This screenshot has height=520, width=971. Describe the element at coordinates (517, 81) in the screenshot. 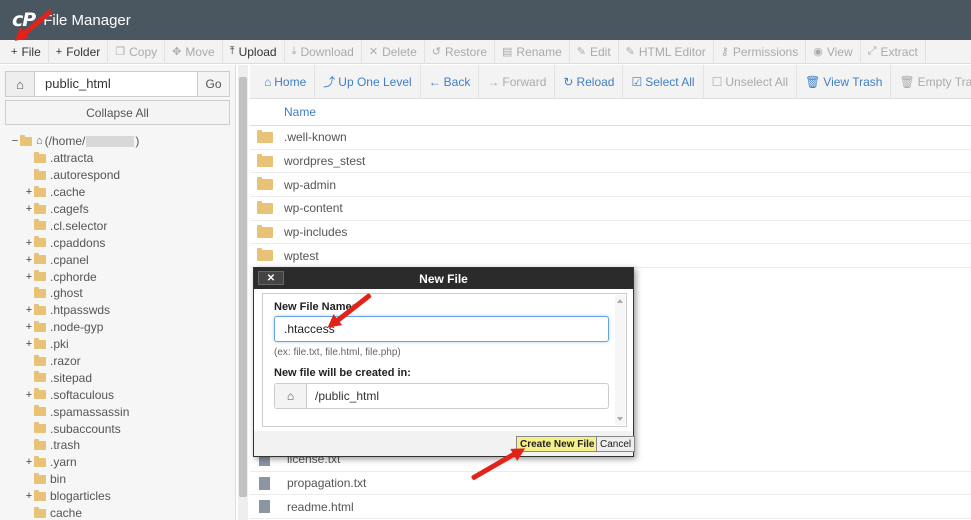

I see `nav-forward-button: → Forward` at that location.